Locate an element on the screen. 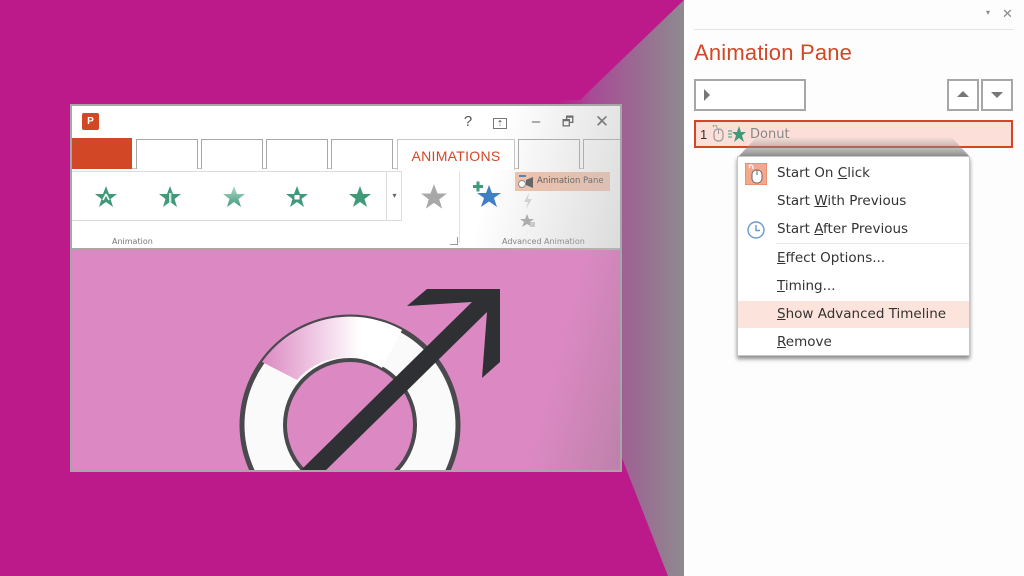 This screenshot has height=576, width=1024. title-bar: P ? ⇡ – 🗗 ✕ is located at coordinates (346, 122).